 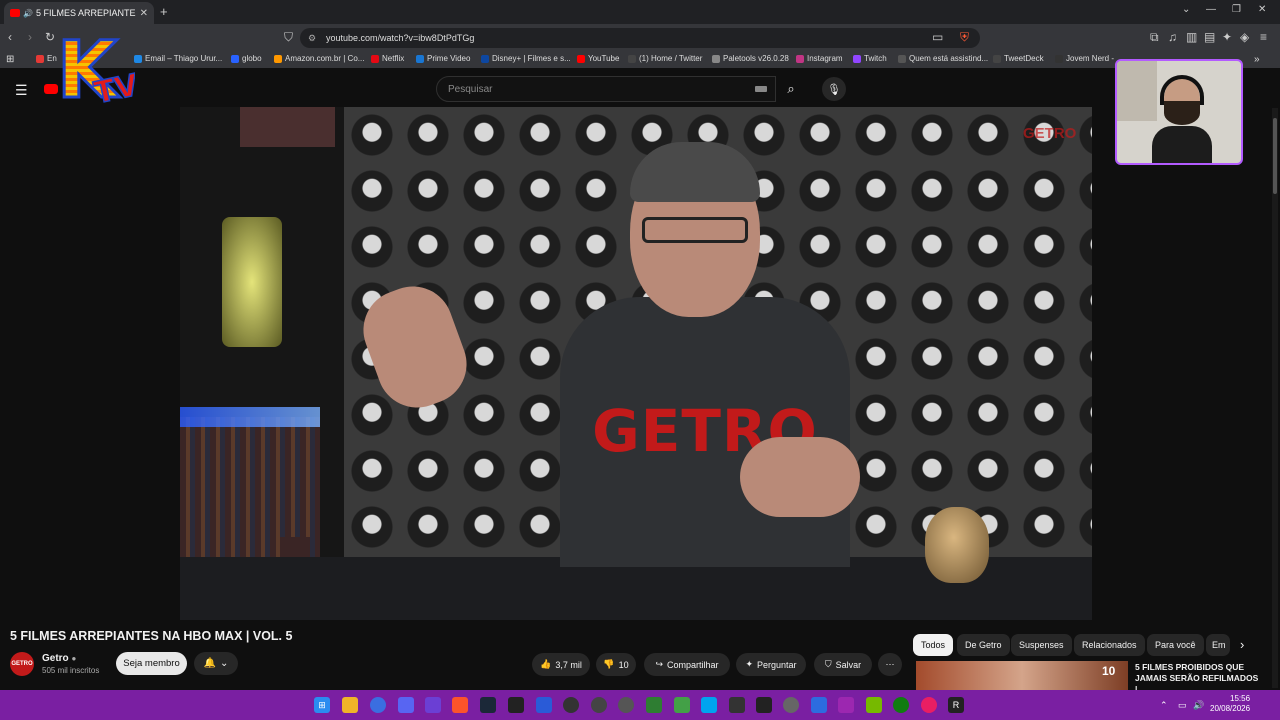 What do you see at coordinates (1164, 705) in the screenshot?
I see `tray-chevron-icon: ⌃` at bounding box center [1164, 705].